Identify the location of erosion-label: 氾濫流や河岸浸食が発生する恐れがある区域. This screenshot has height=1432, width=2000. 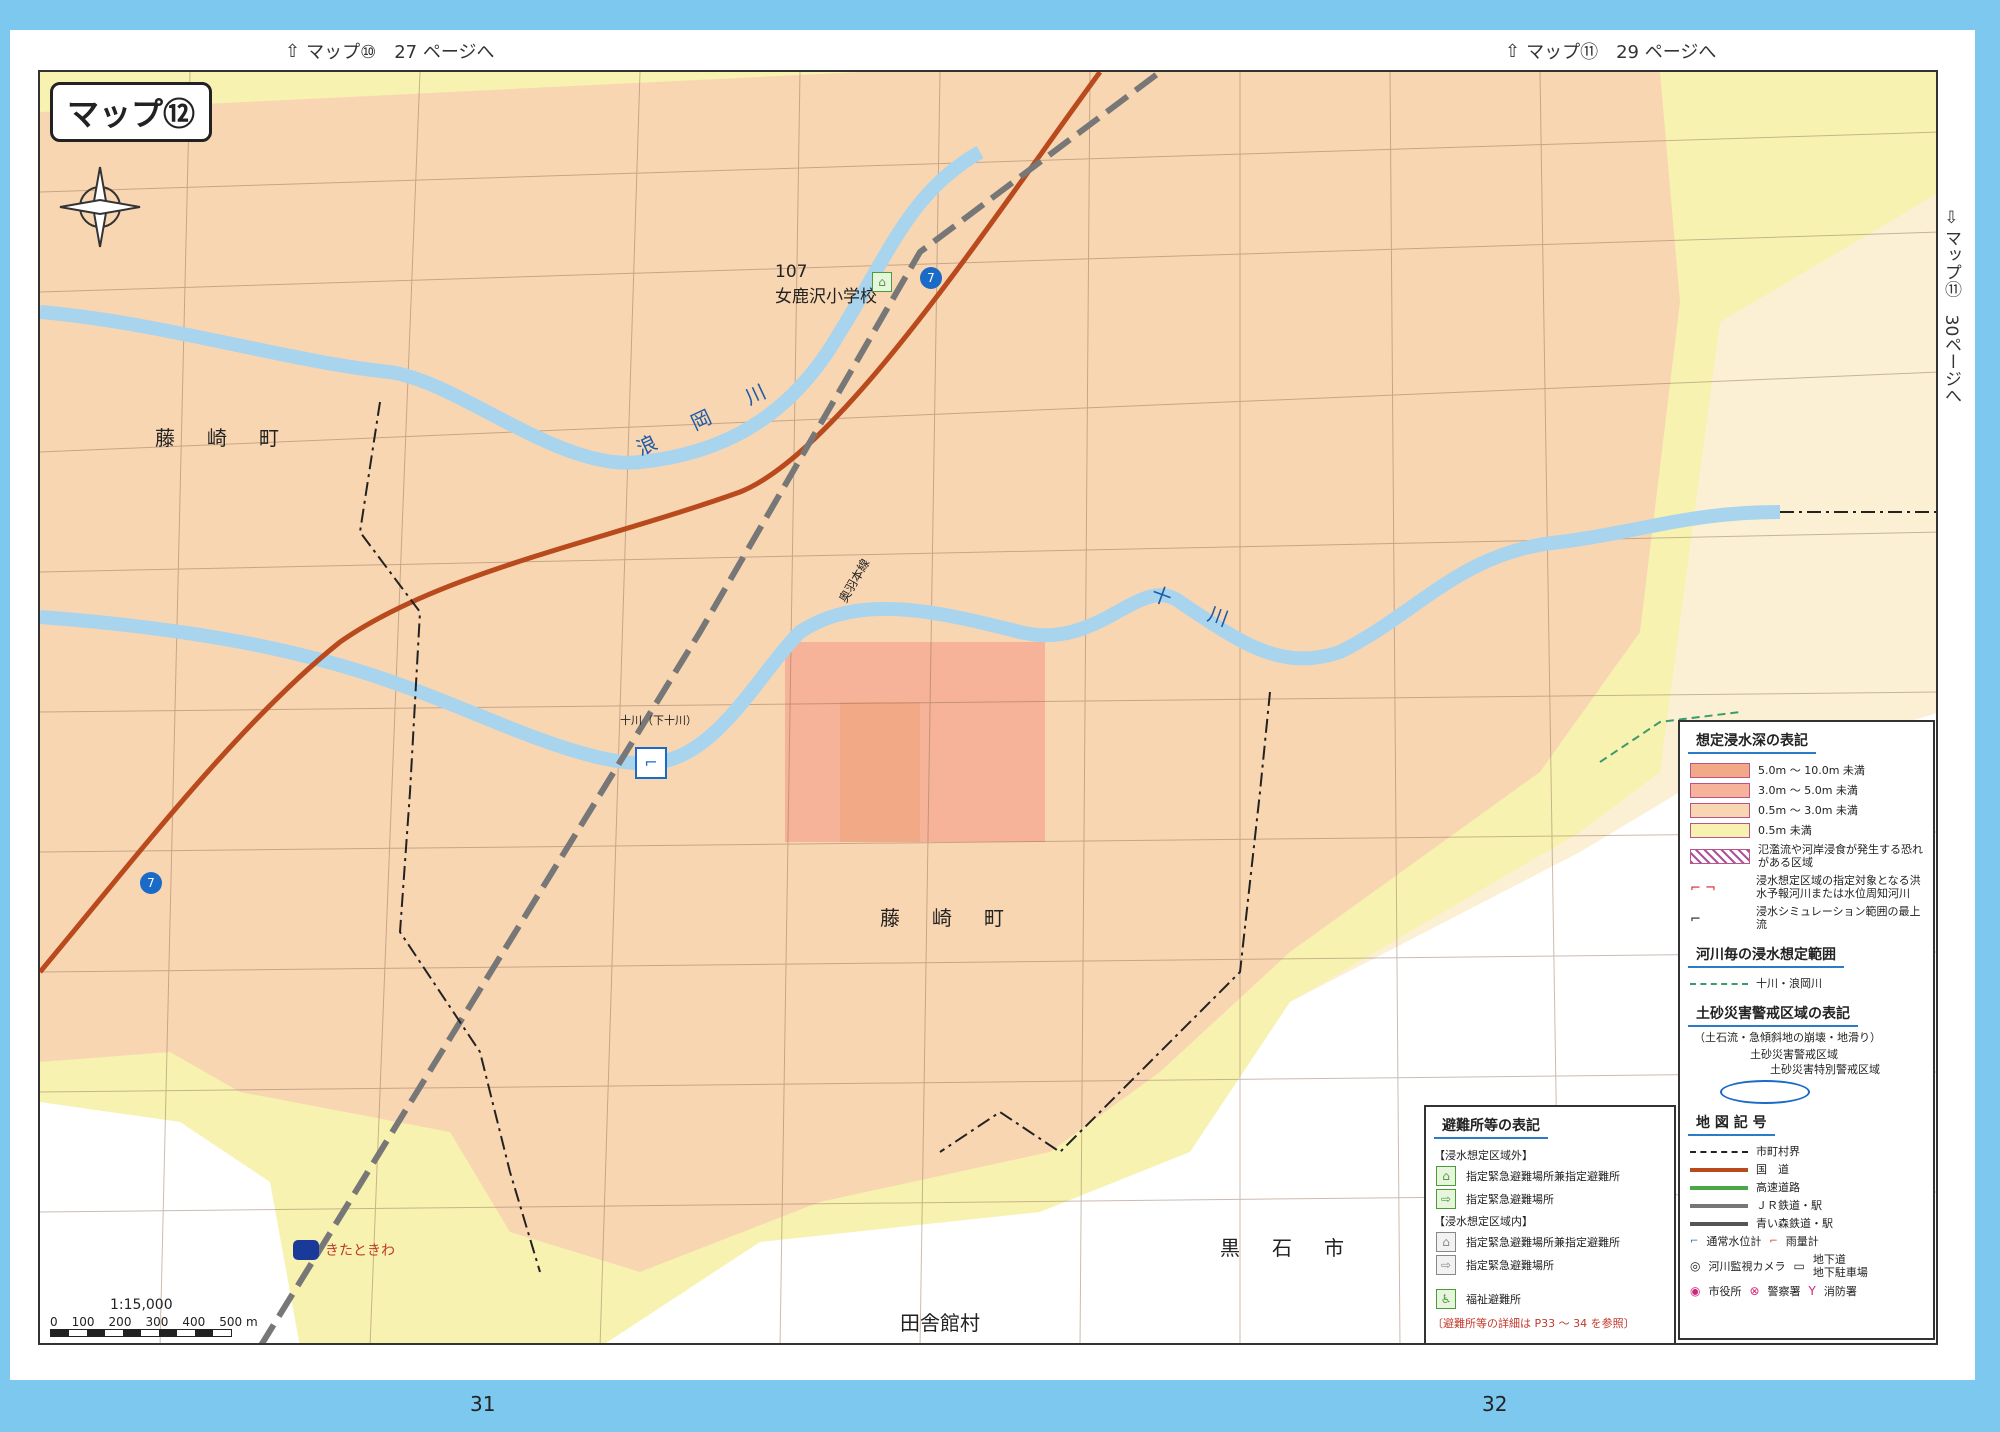
(1840, 856).